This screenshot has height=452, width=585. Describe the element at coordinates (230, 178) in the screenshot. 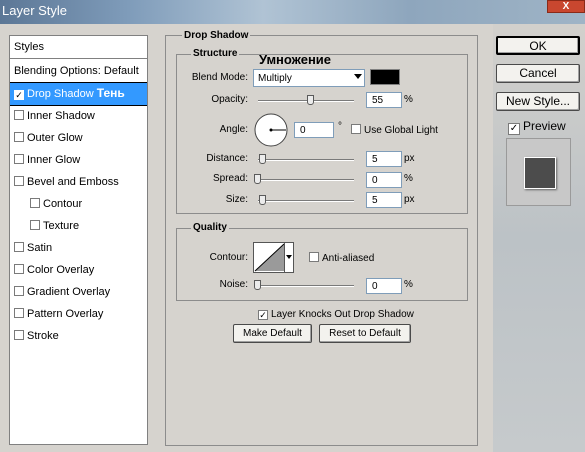

I see `spread-label: Spread:` at that location.